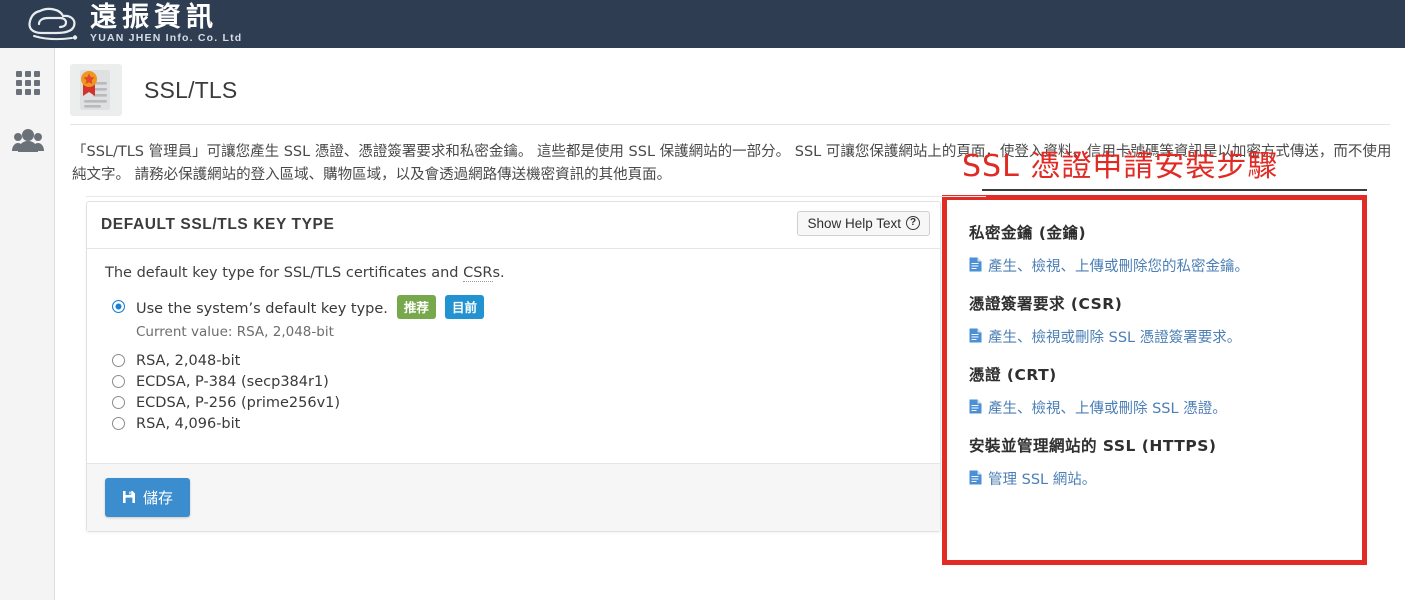 Image resolution: width=1405 pixels, height=600 pixels. What do you see at coordinates (1120, 166) in the screenshot?
I see `ssl-steps-title: SSL 憑證申請安裝步驟` at bounding box center [1120, 166].